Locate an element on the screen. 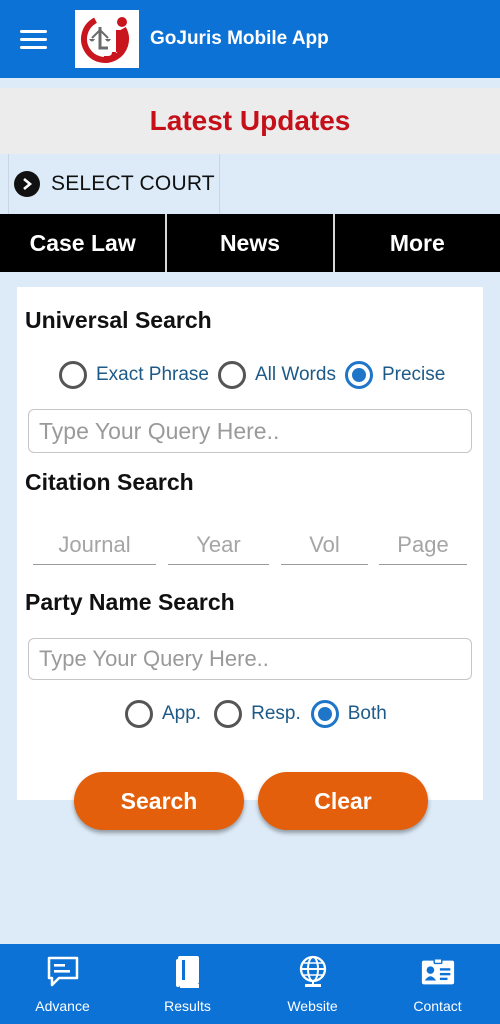 The width and height of the screenshot is (500, 1024). tab-label: News is located at coordinates (250, 242).